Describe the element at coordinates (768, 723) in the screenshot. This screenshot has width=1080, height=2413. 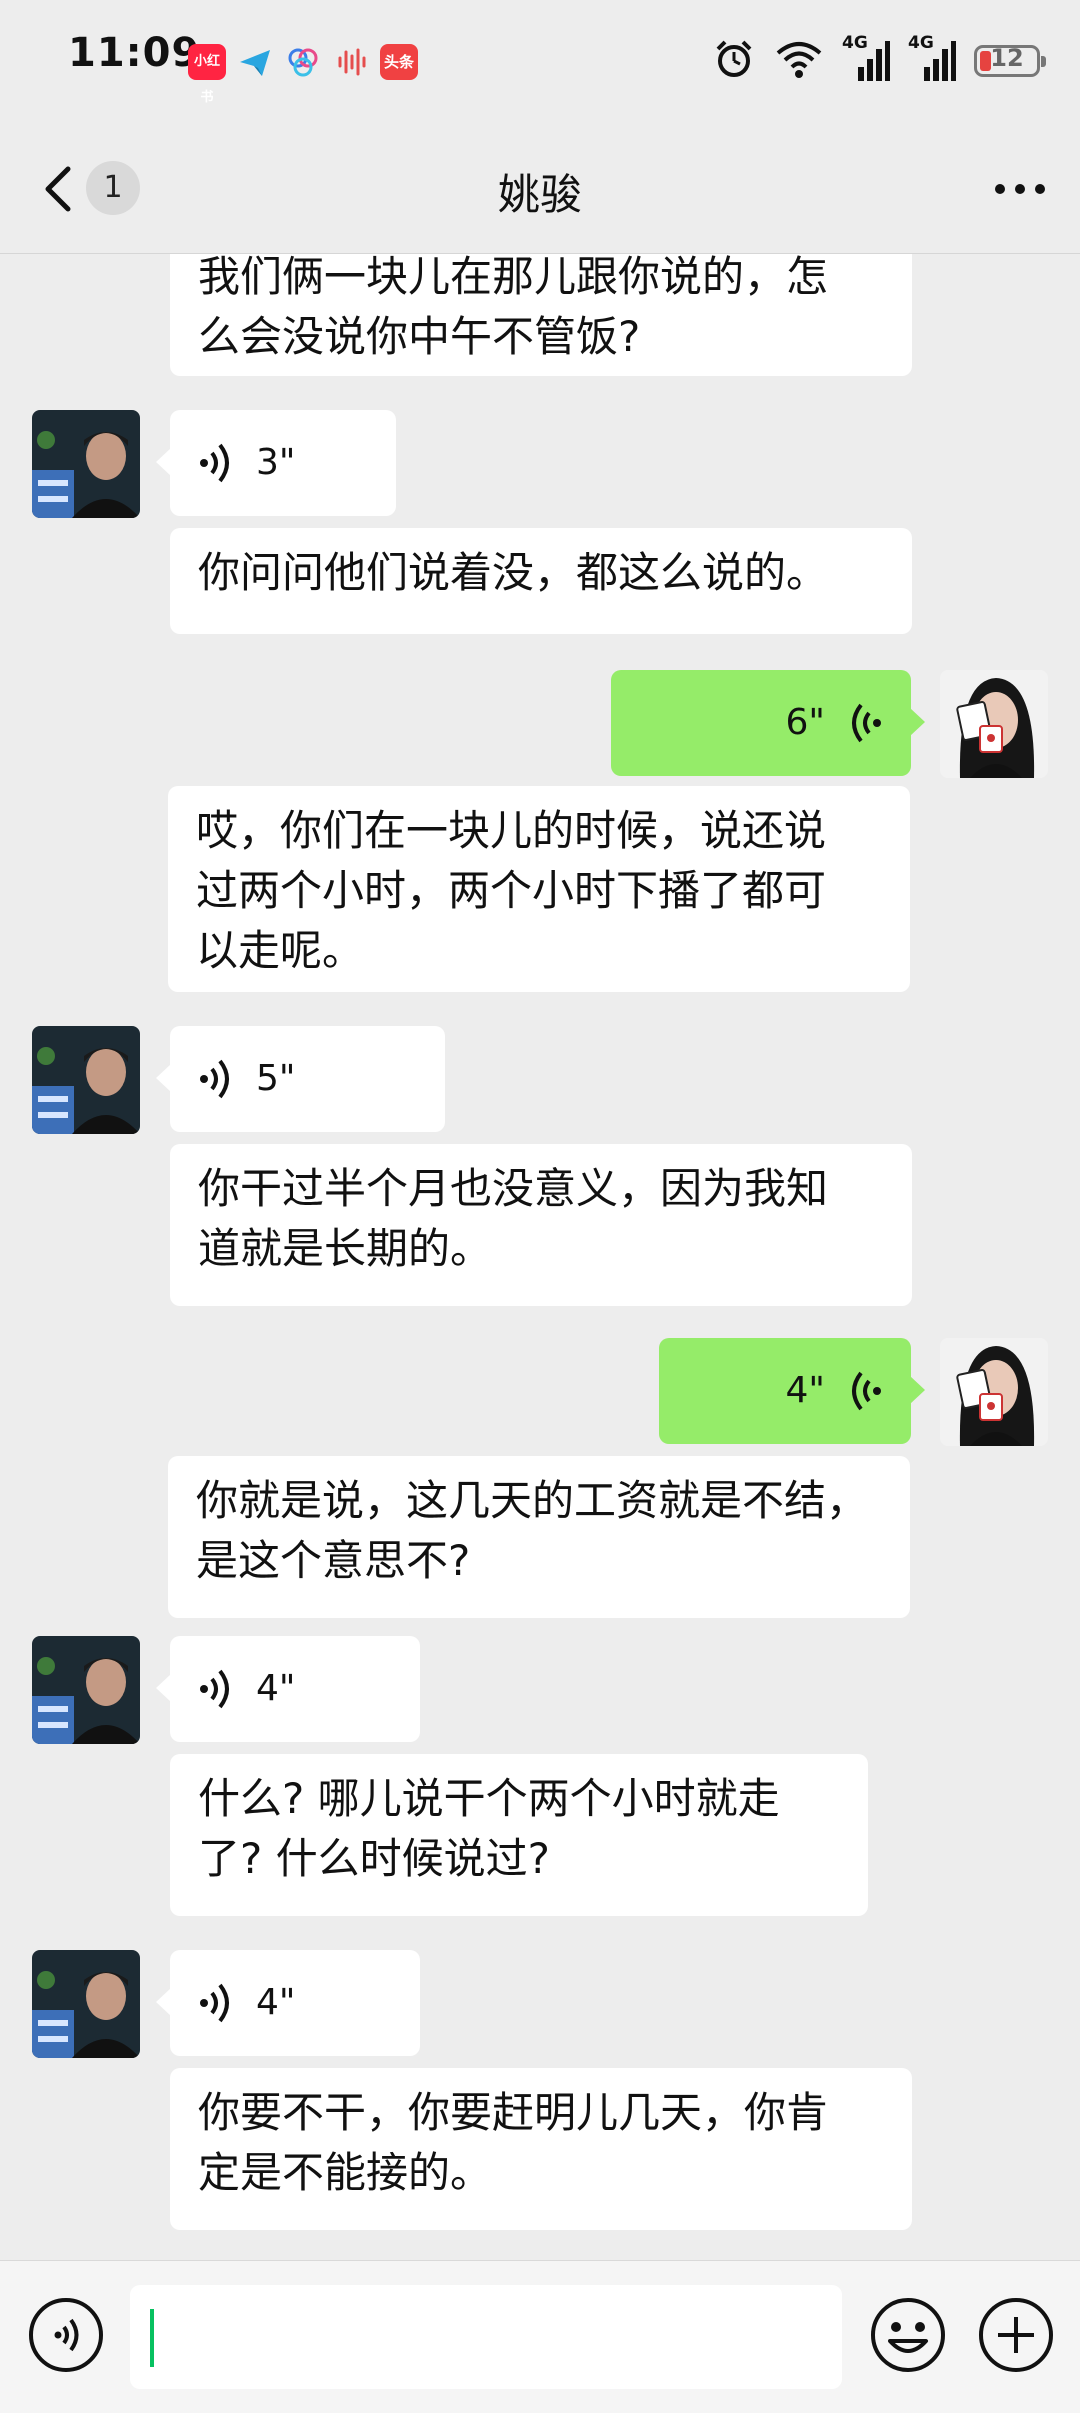
I see `voice-message: 6"` at that location.